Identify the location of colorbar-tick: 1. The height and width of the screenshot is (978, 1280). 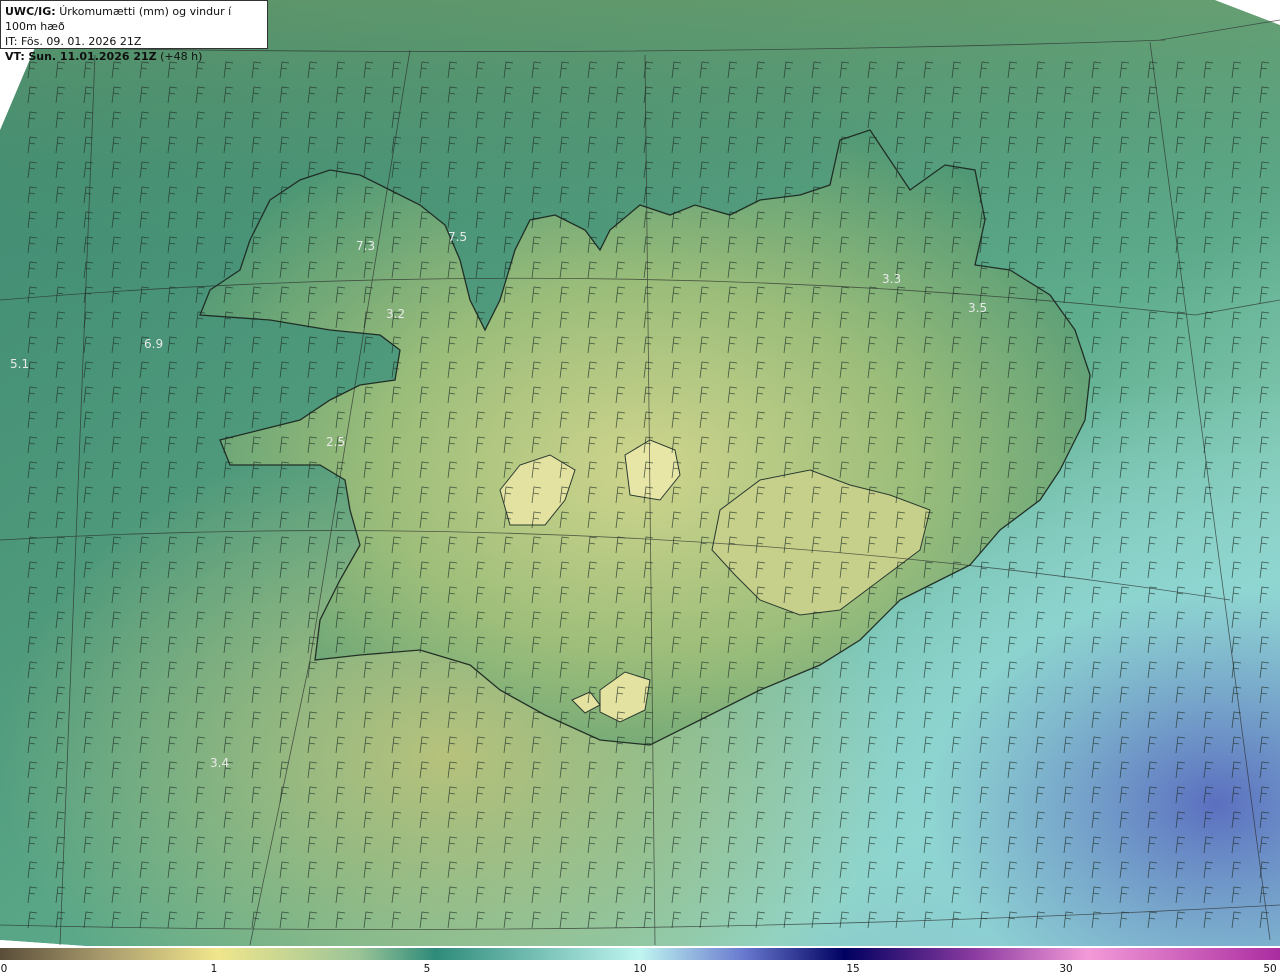
(214, 969).